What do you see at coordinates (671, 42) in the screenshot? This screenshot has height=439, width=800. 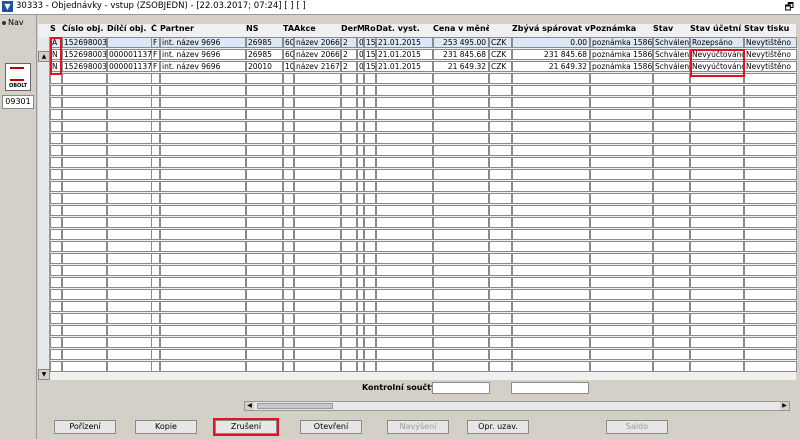 I see `table-cell: Schválená` at bounding box center [671, 42].